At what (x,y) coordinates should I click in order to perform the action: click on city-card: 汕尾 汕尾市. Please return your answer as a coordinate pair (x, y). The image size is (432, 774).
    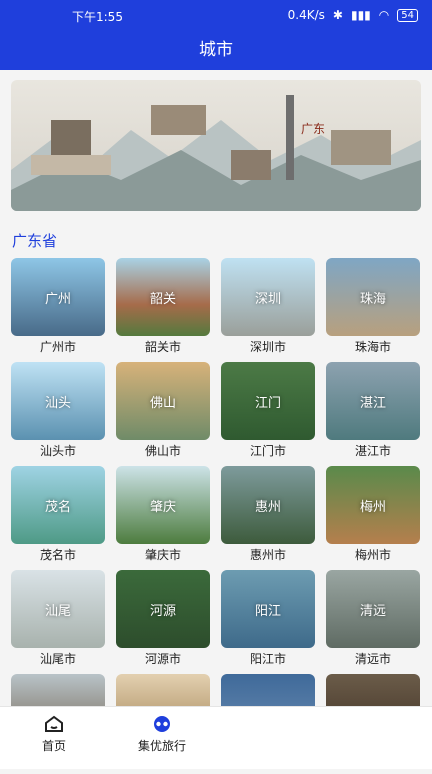
    Looking at the image, I should click on (58, 620).